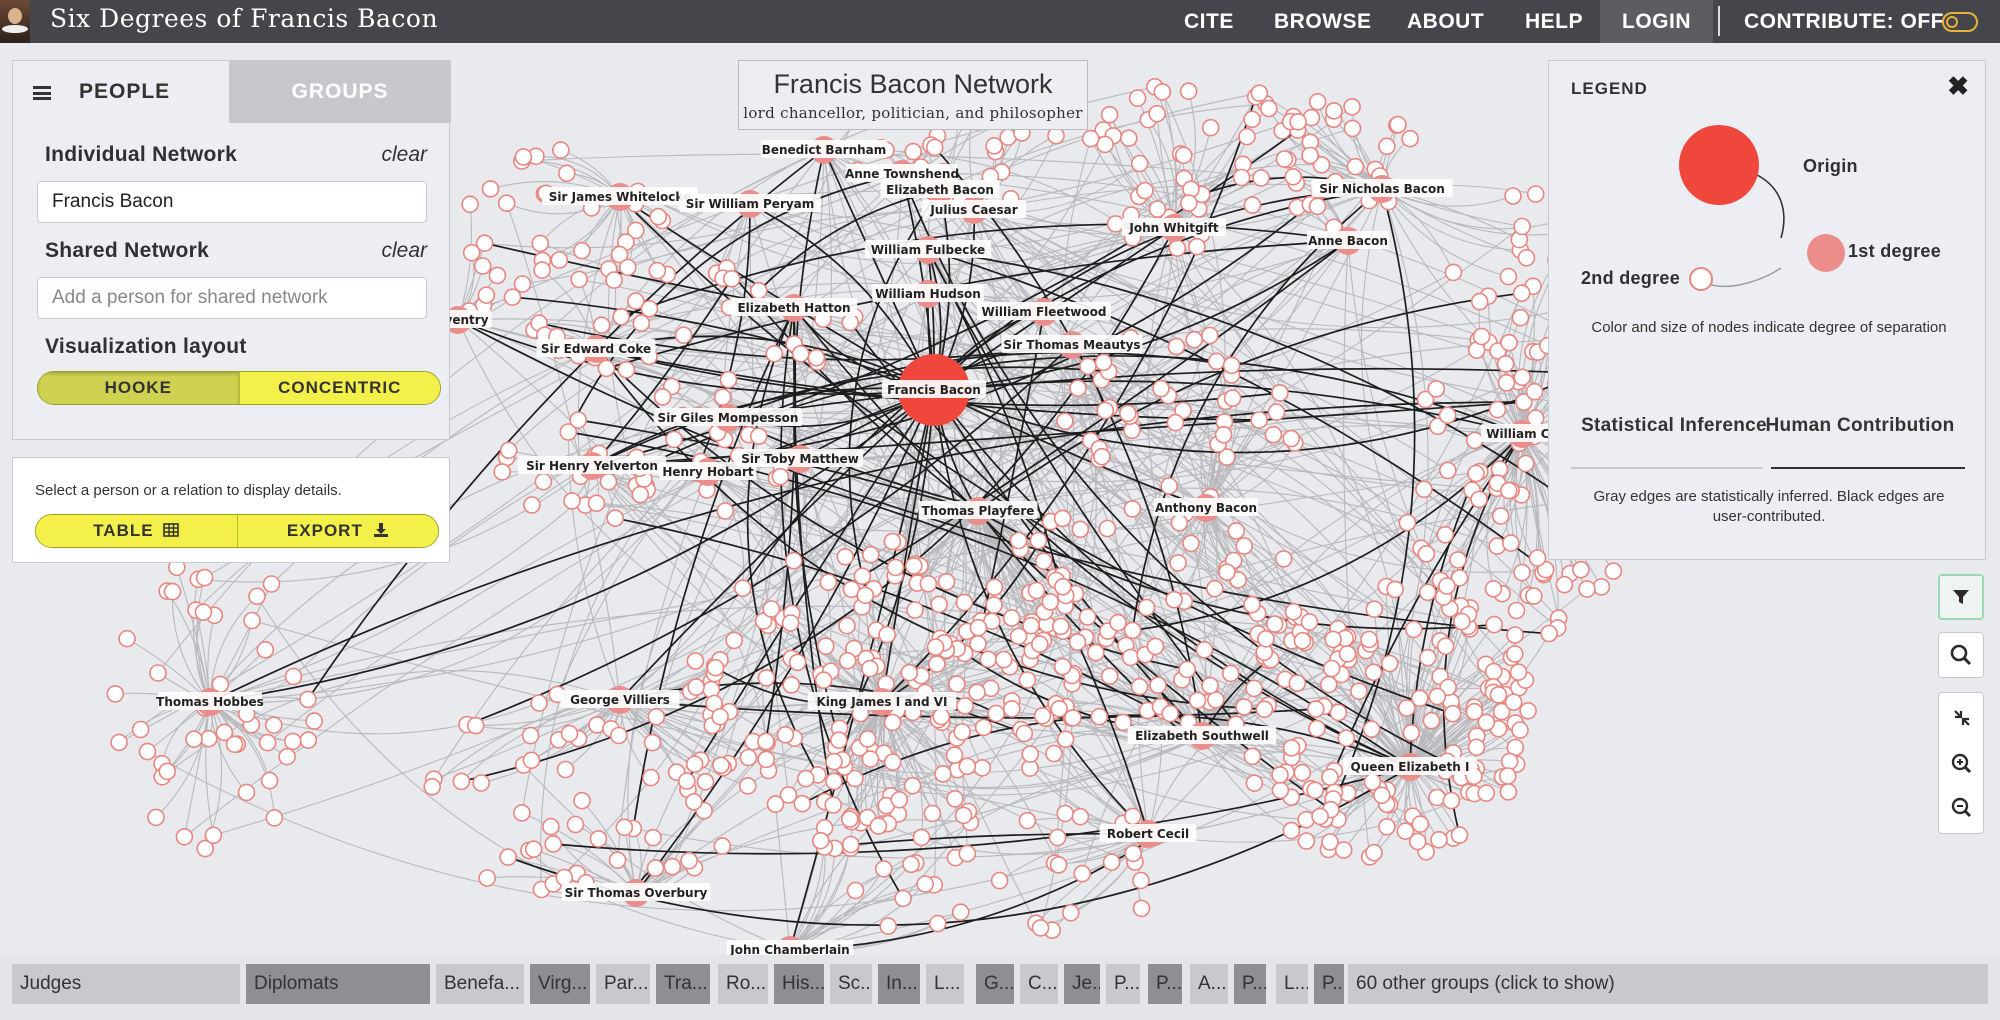 The height and width of the screenshot is (1020, 2000). I want to click on search-button, so click(1961, 655).